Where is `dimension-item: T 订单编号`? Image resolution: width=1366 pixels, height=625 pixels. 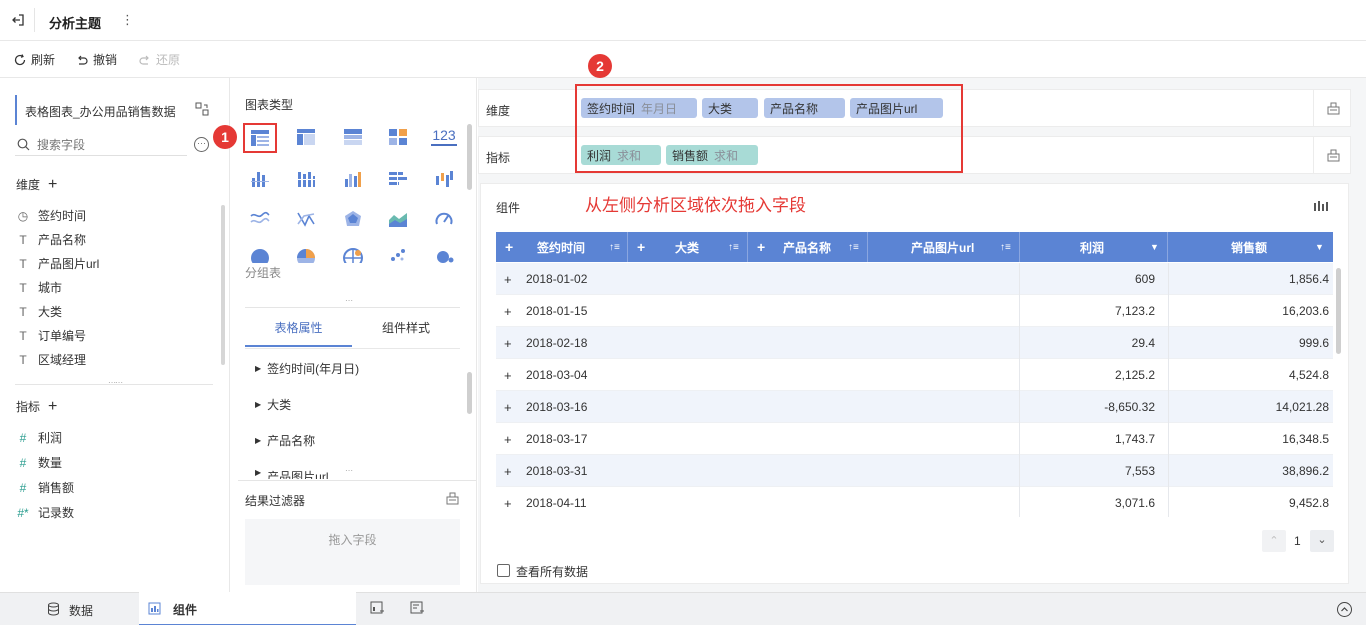
dimension-item: T 订单编号 is located at coordinates (51, 335).